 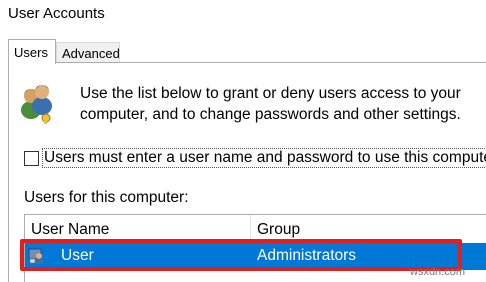 I want to click on tab-strip: Users Advanced, so click(x=243, y=49).